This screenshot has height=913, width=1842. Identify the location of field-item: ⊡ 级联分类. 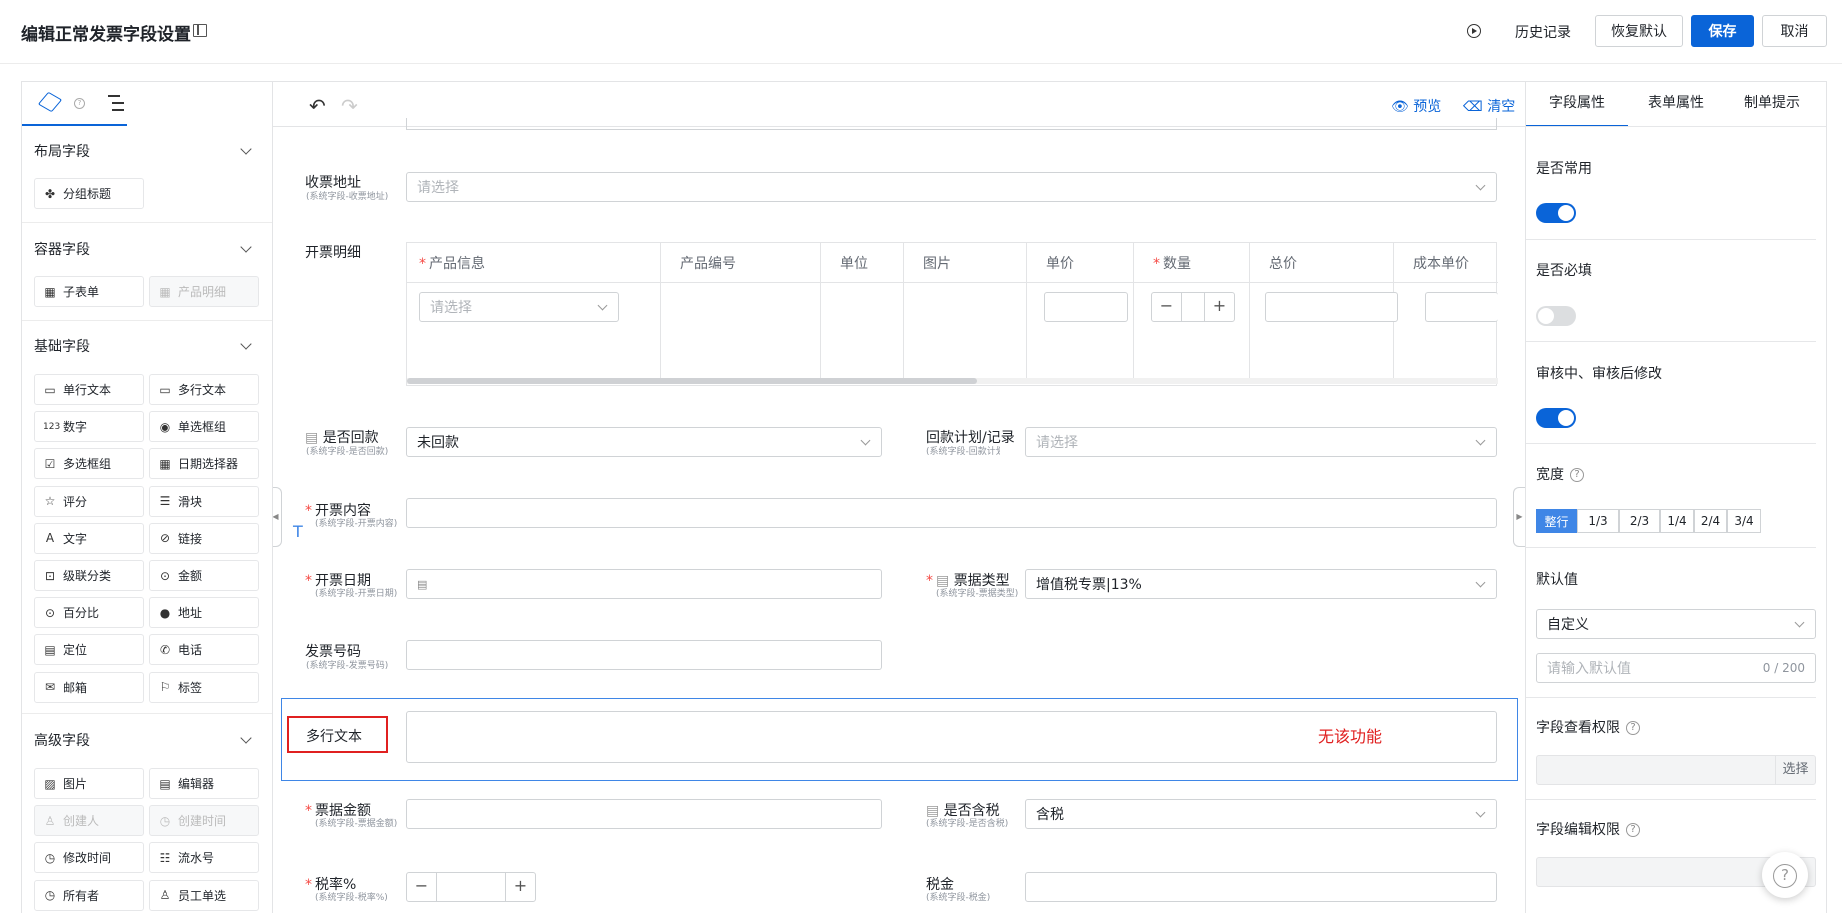
(89, 575).